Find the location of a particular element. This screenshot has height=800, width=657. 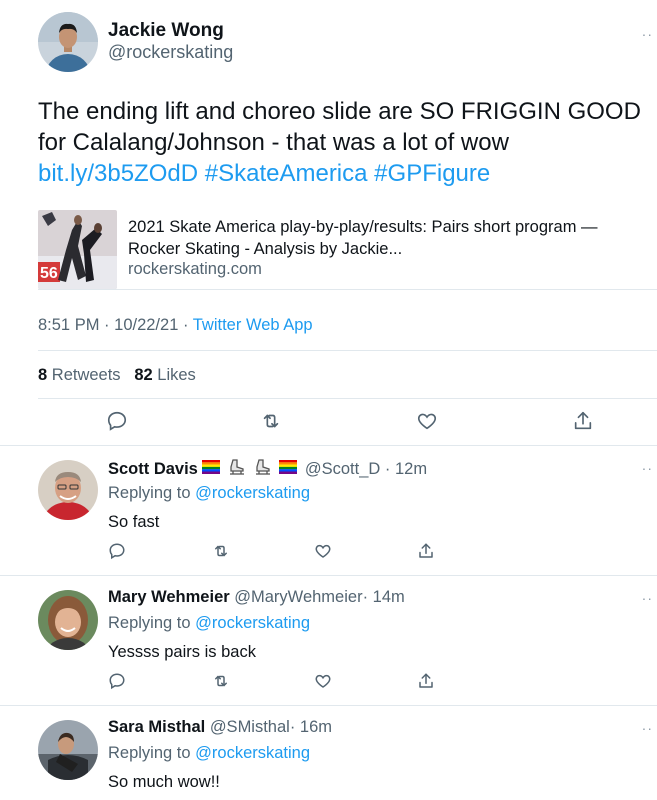

author-name: Mary Wehmeier is located at coordinates (169, 597).